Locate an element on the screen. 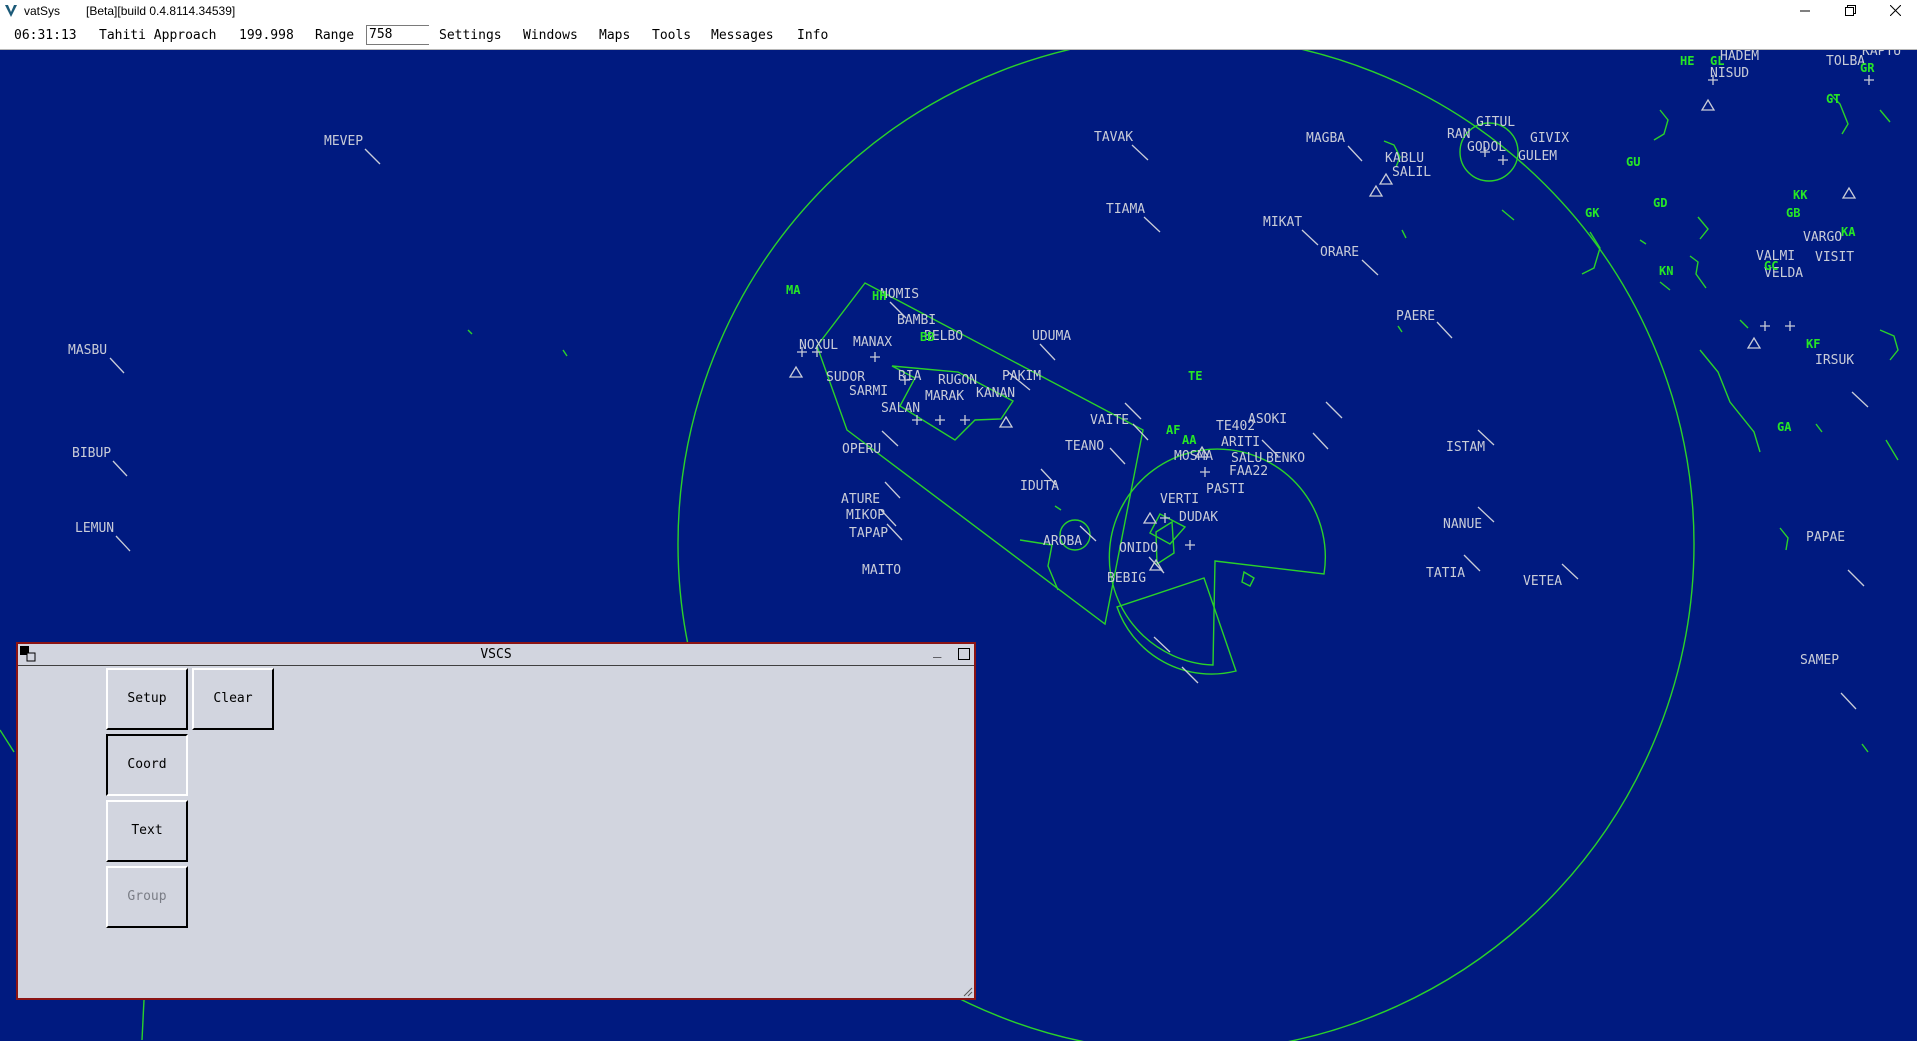 This screenshot has height=1041, width=1917. range-input: 758 is located at coordinates (397, 35).